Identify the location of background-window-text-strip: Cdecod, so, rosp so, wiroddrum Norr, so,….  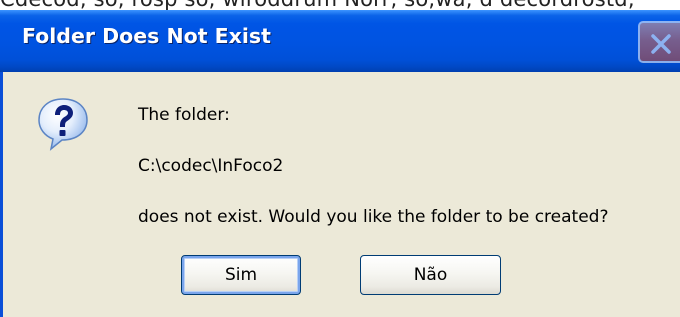
(340, 5).